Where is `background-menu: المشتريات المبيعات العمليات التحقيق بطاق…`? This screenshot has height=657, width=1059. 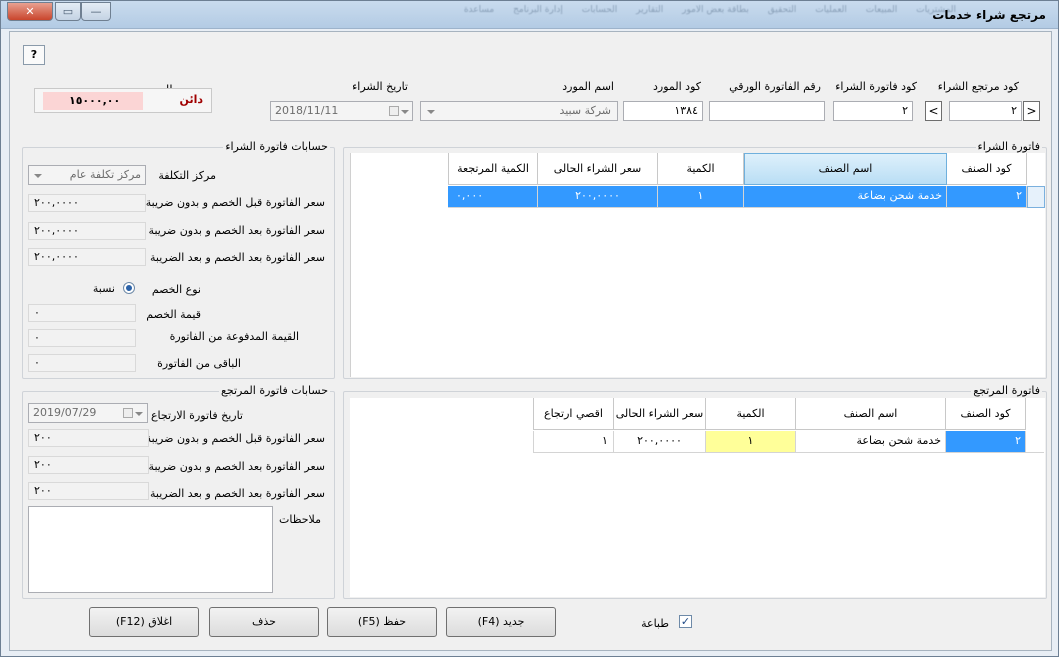 background-menu: المشتريات المبيعات العمليات التحقيق بطاق… is located at coordinates (676, 11).